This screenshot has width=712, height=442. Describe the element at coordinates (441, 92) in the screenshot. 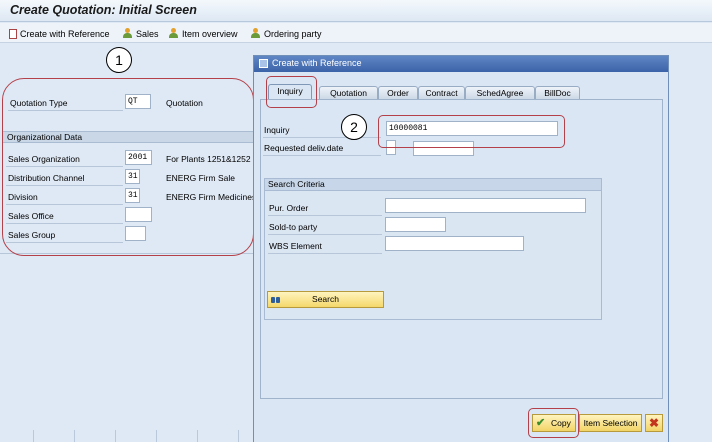

I see `tab-contract: Contract` at that location.